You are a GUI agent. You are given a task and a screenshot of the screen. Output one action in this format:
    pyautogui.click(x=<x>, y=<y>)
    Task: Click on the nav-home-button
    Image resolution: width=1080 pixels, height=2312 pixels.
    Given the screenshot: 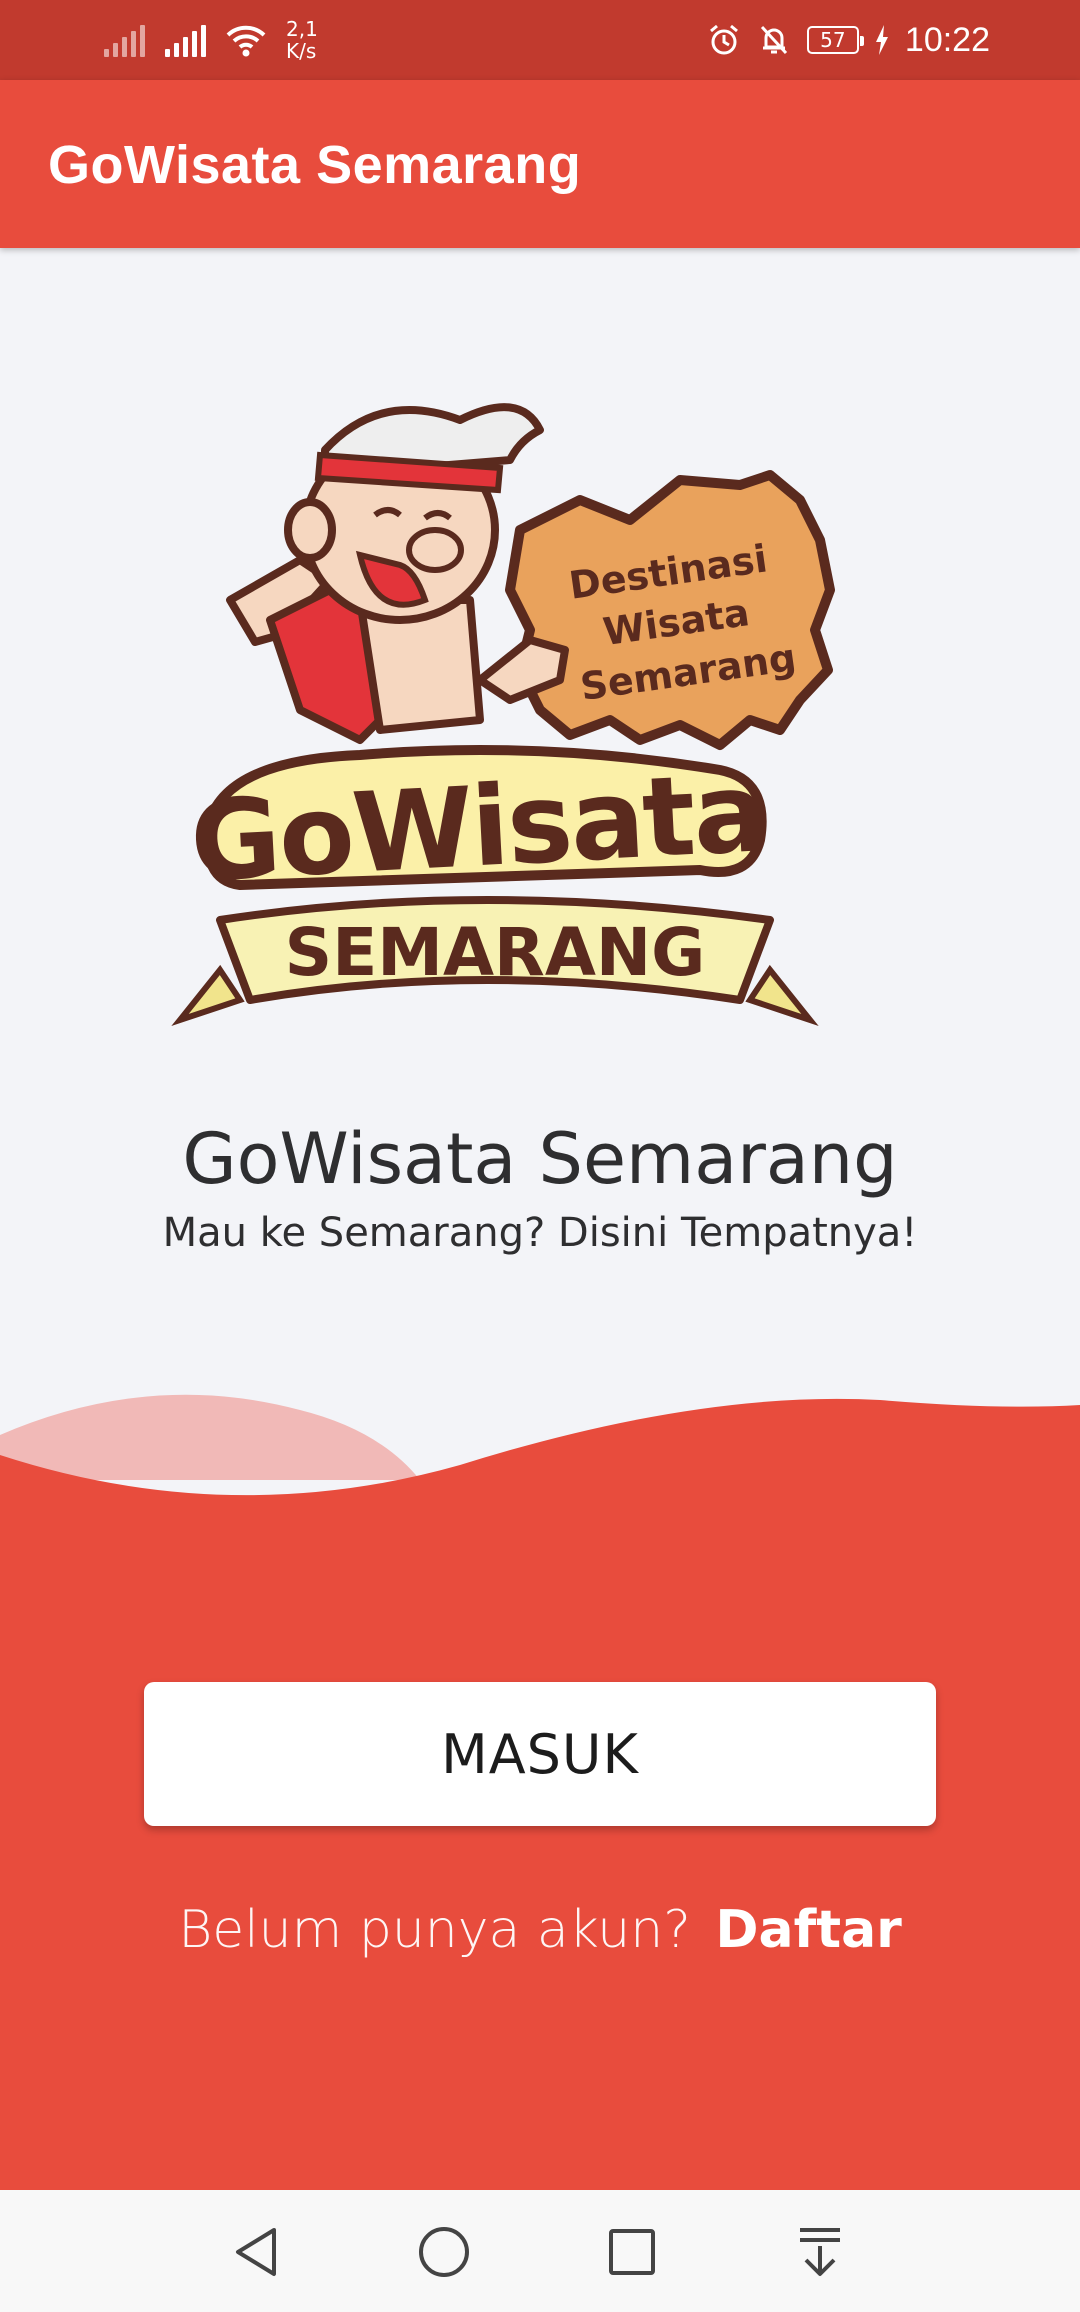 What is the action you would take?
    pyautogui.click(x=444, y=2252)
    